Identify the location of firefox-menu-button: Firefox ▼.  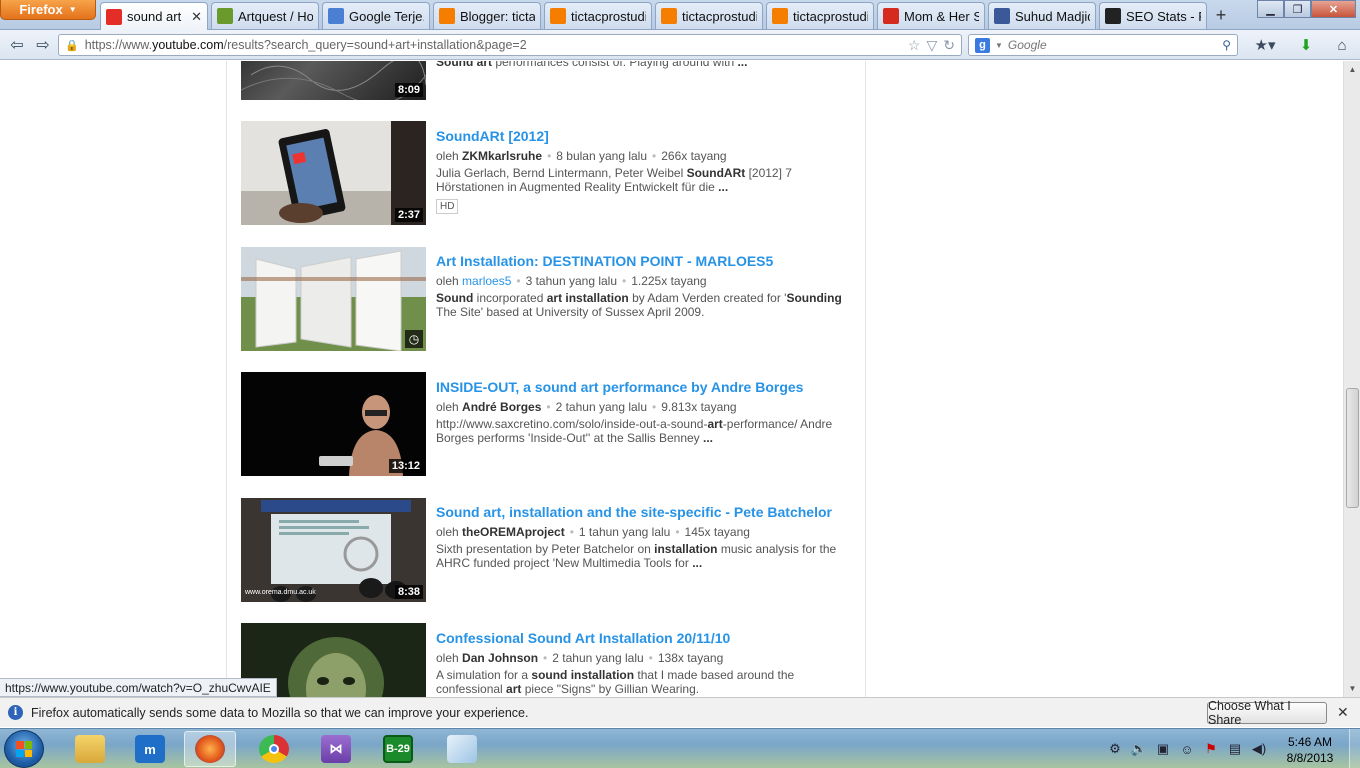
(48, 10).